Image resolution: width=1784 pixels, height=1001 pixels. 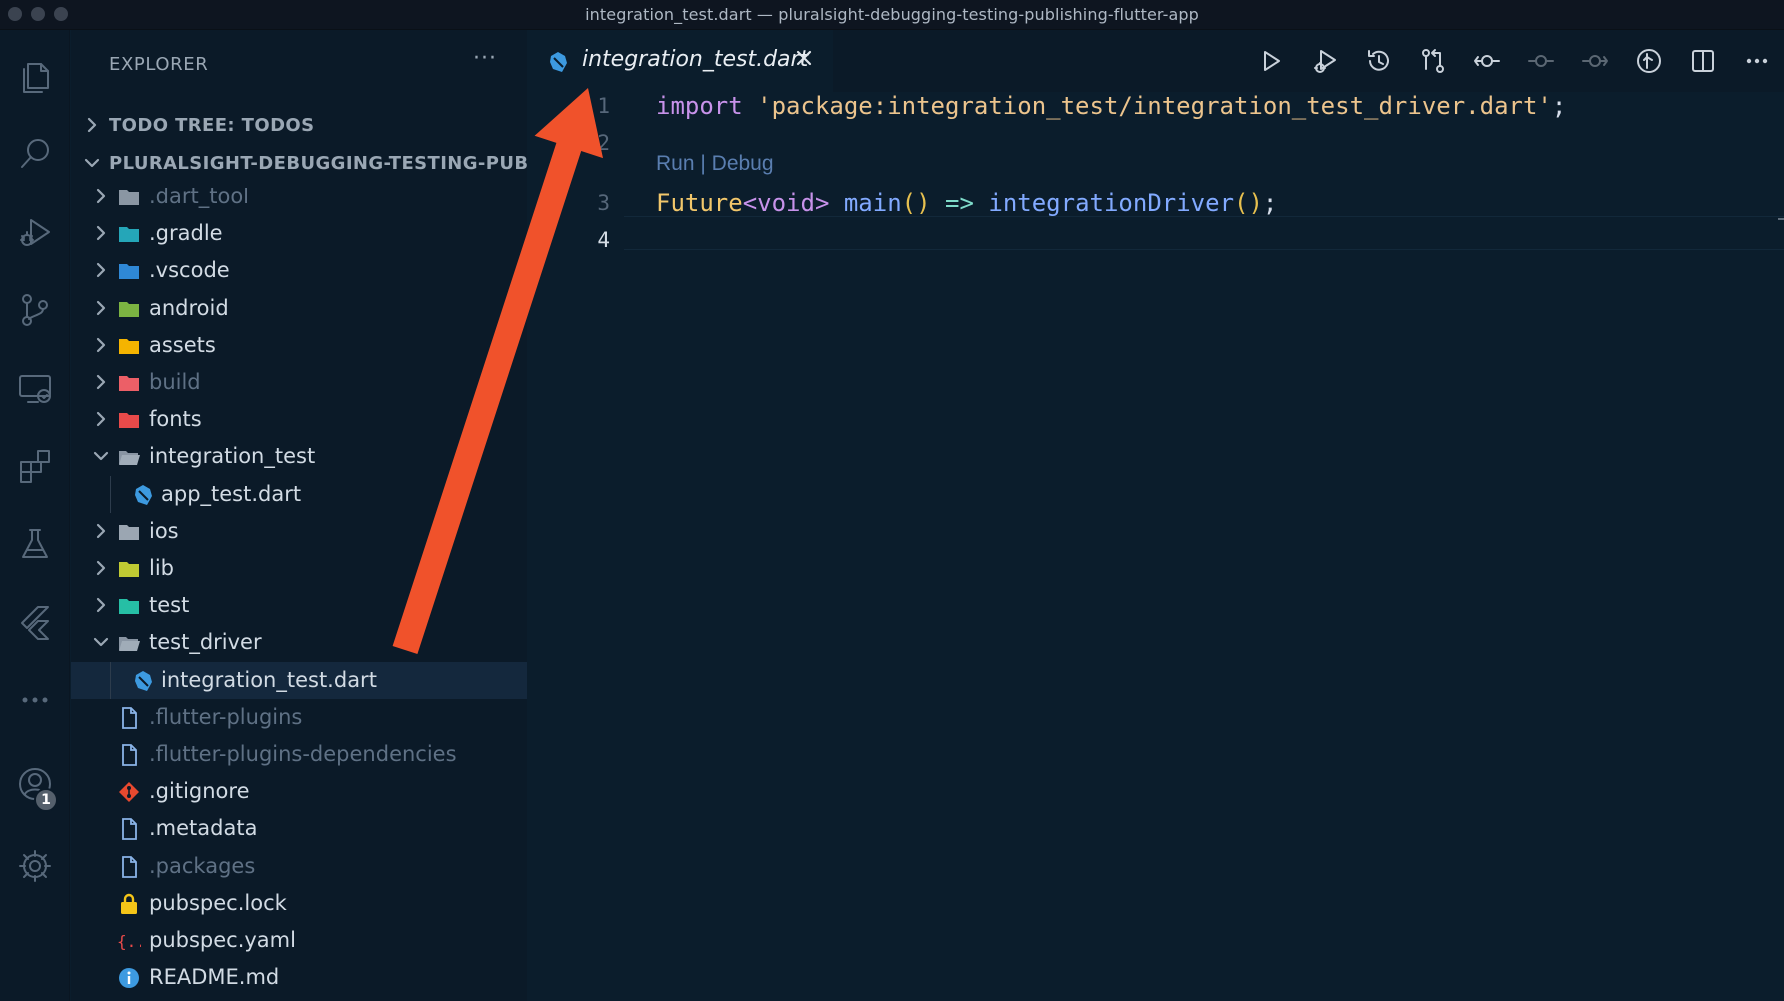 I want to click on tree-folder-ios: ios, so click(x=299, y=531).